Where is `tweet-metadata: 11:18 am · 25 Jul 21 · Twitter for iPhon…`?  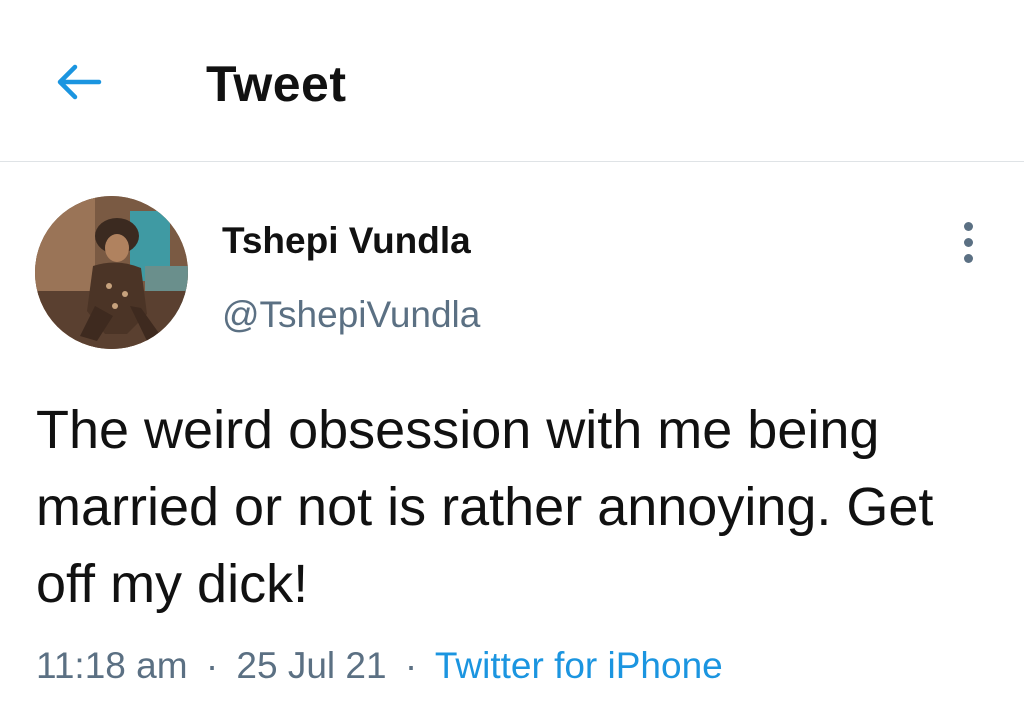 tweet-metadata: 11:18 am · 25 Jul 21 · Twitter for iPhon… is located at coordinates (379, 666).